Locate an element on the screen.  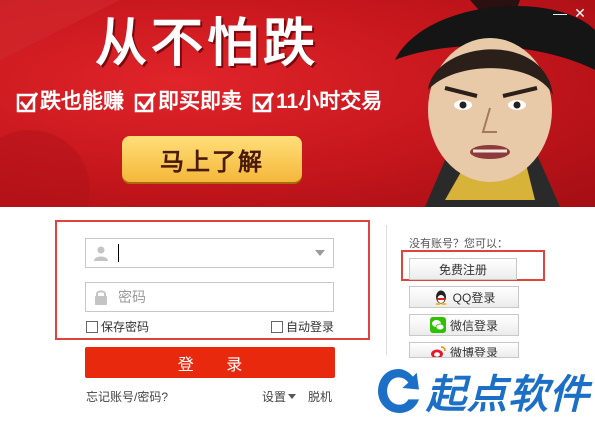
feature-label: 即买即卖 is located at coordinates (200, 101).